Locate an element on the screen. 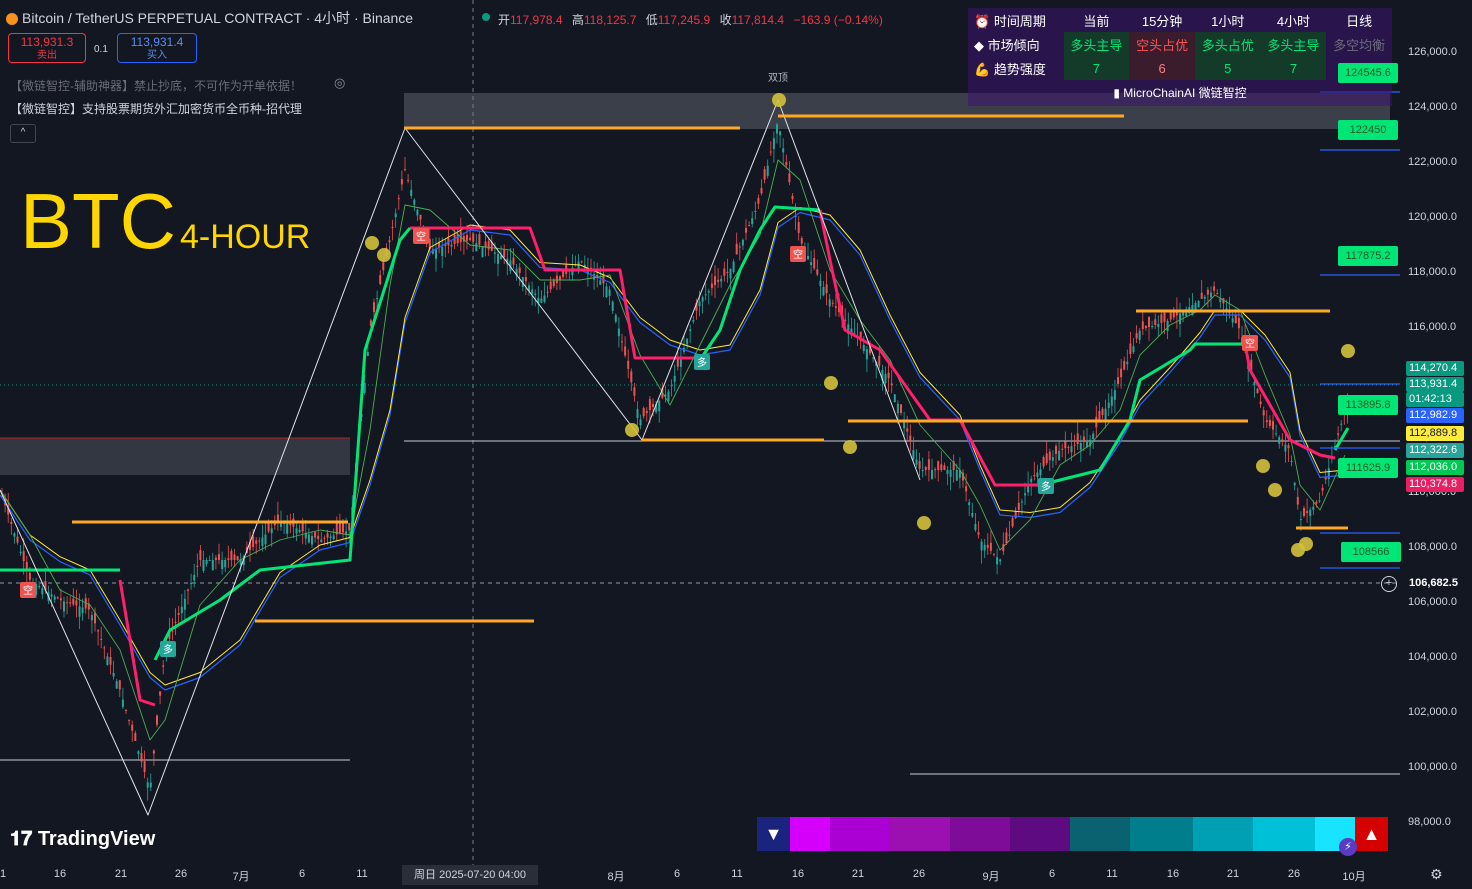 This screenshot has height=889, width=1472. hide-indicator-icon: ◎ is located at coordinates (339, 83).